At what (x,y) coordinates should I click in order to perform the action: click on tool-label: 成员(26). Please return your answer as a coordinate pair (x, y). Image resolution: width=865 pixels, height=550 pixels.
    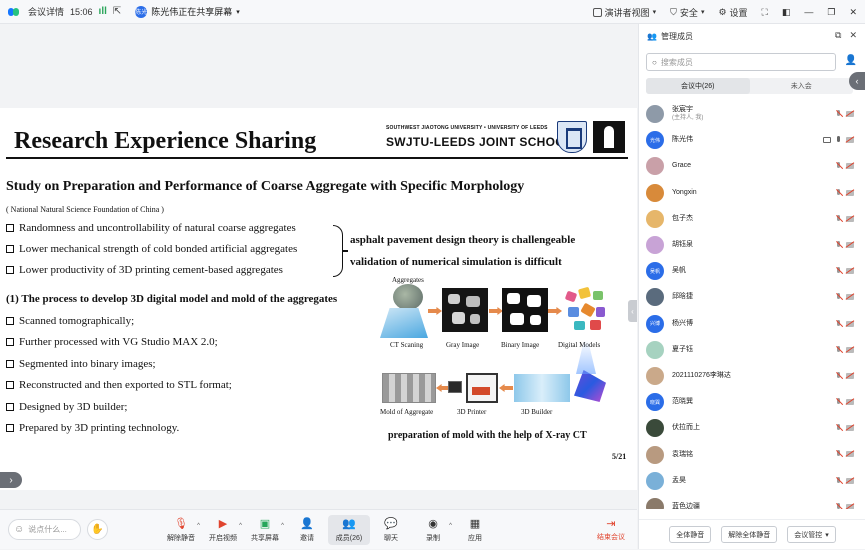
    Looking at the image, I should click on (349, 538).